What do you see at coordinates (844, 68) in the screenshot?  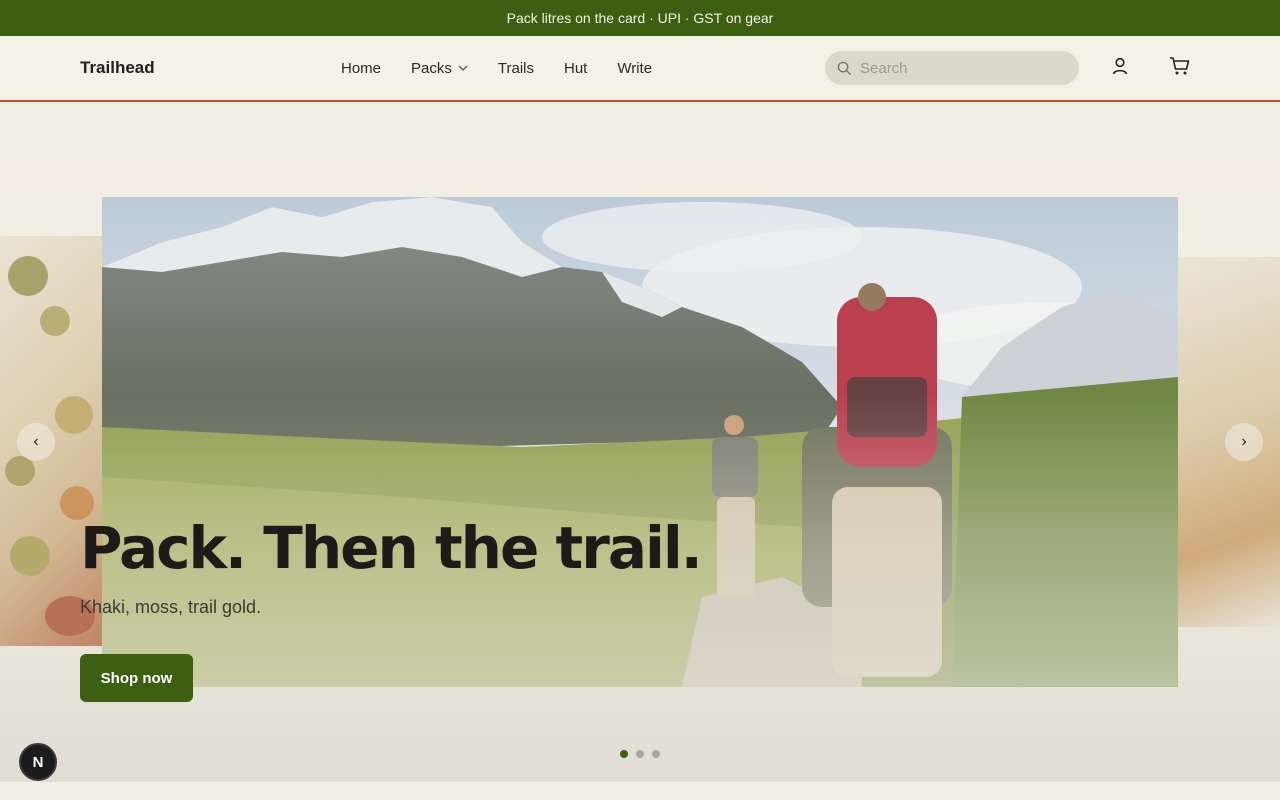 I see `search-icon` at bounding box center [844, 68].